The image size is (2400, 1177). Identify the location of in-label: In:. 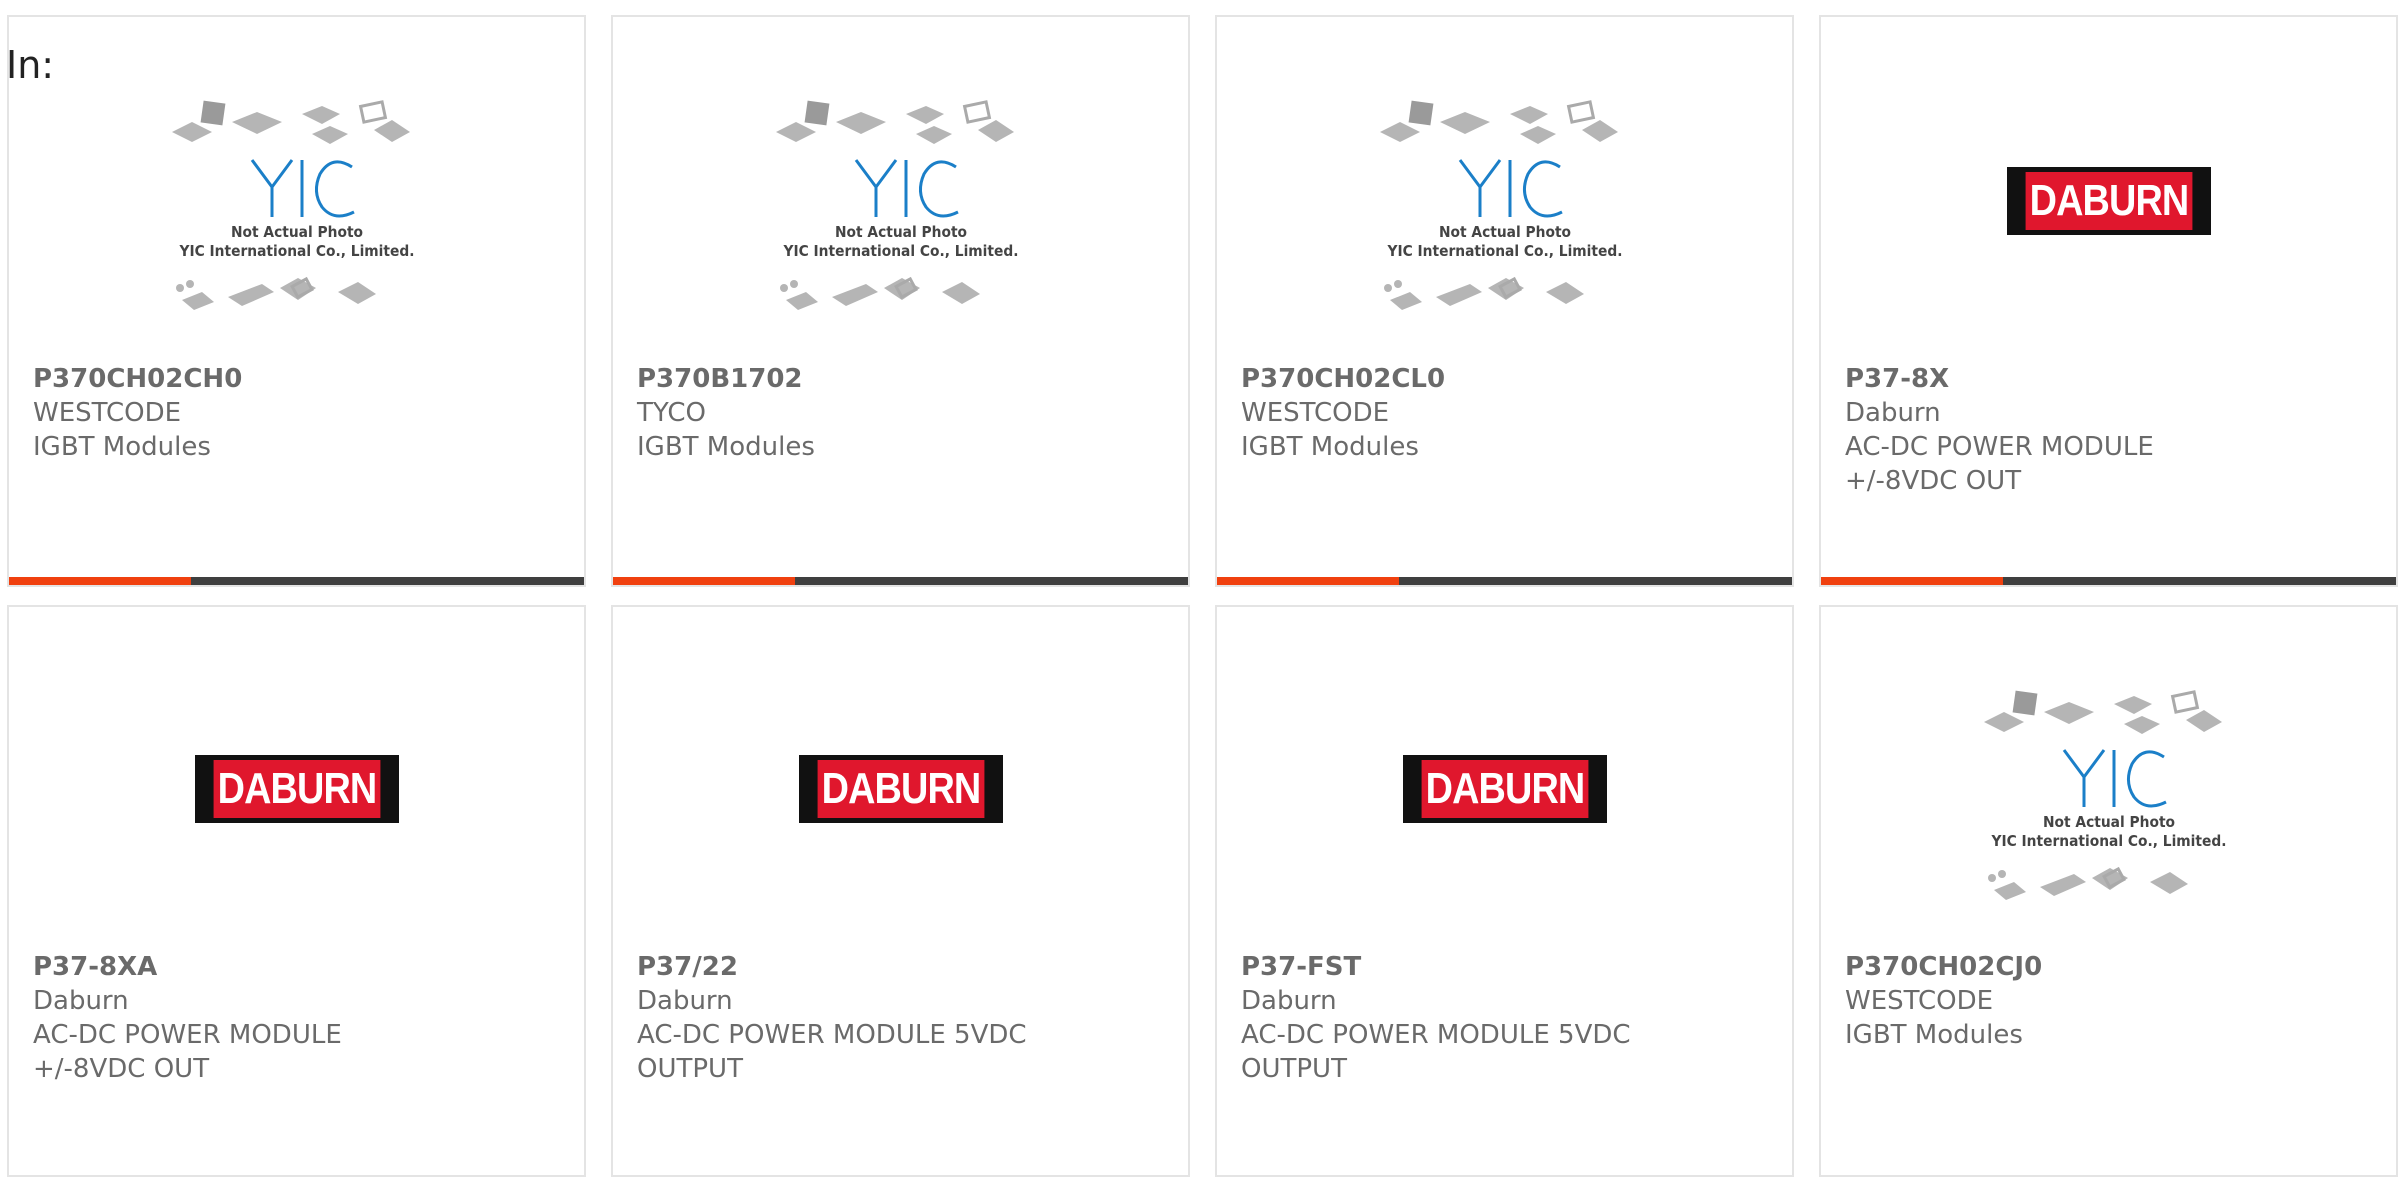
(30, 65).